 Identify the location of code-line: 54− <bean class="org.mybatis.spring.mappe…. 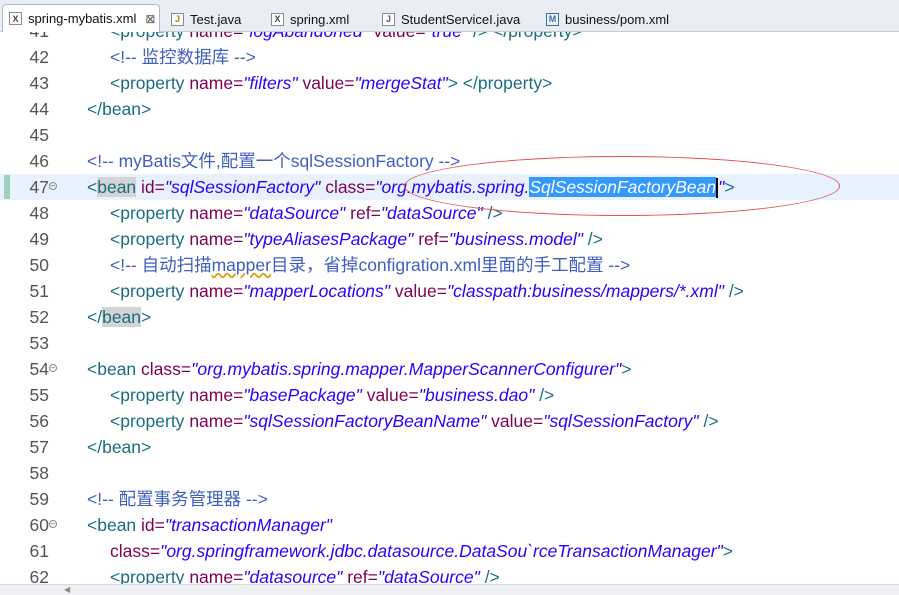
(449, 369).